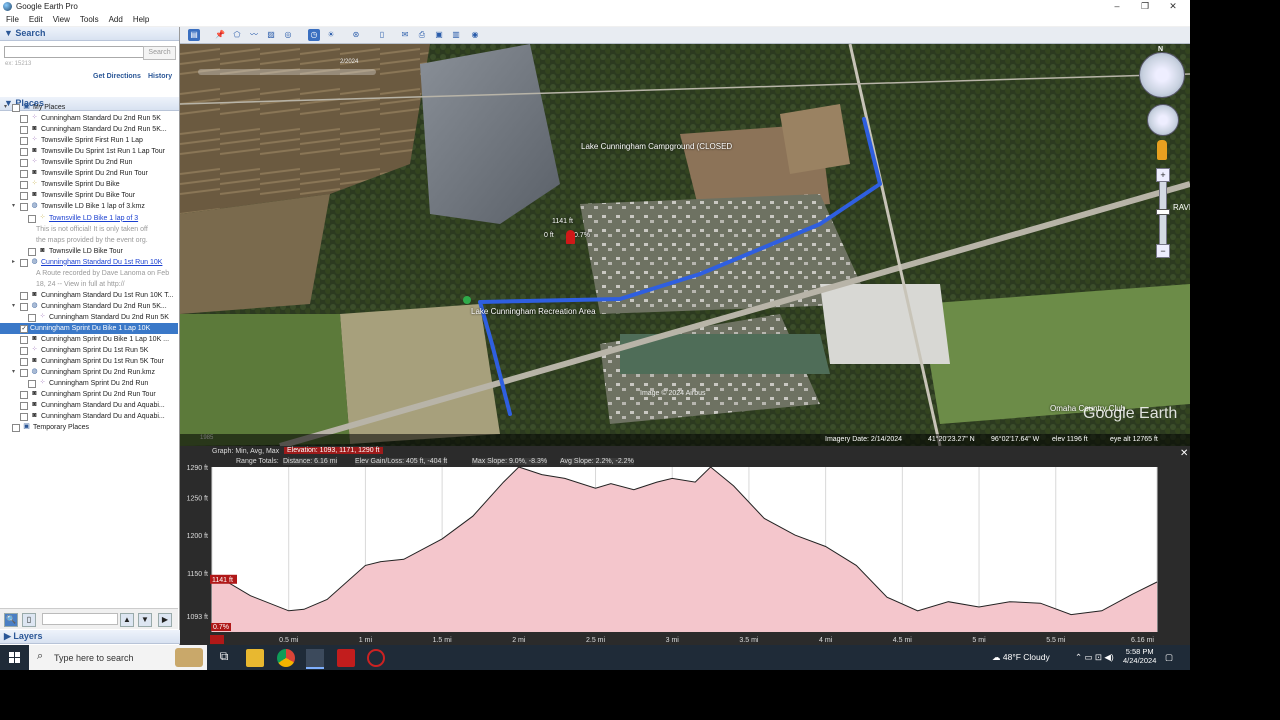 This screenshot has height=720, width=1280. Describe the element at coordinates (315, 659) in the screenshot. I see `google-earth-taskbar-icon` at that location.